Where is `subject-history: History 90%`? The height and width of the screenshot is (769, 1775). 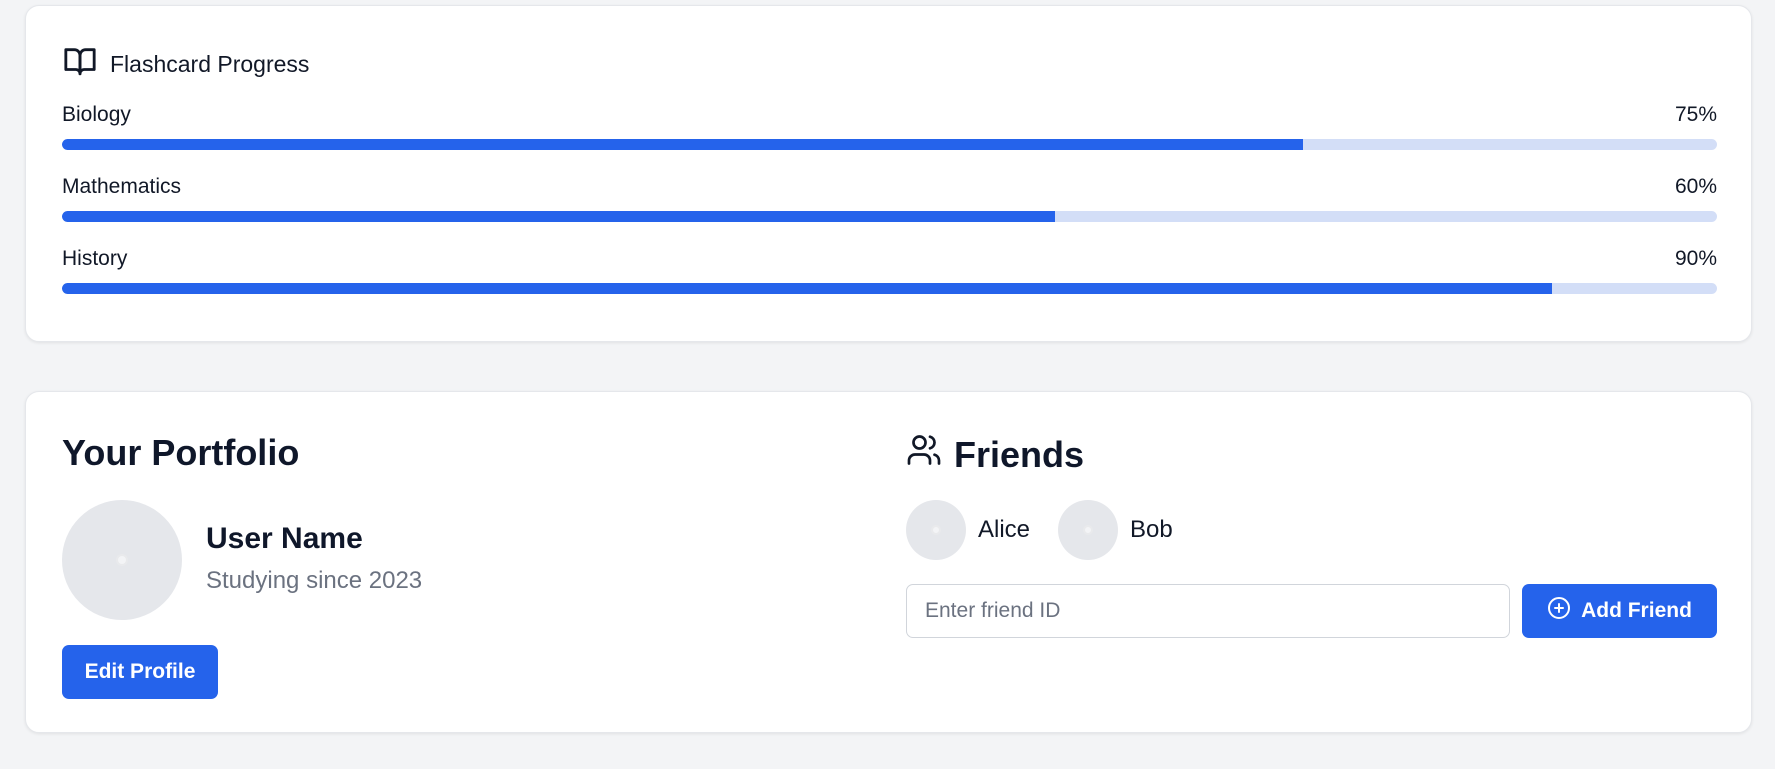
subject-history: History 90% is located at coordinates (889, 270).